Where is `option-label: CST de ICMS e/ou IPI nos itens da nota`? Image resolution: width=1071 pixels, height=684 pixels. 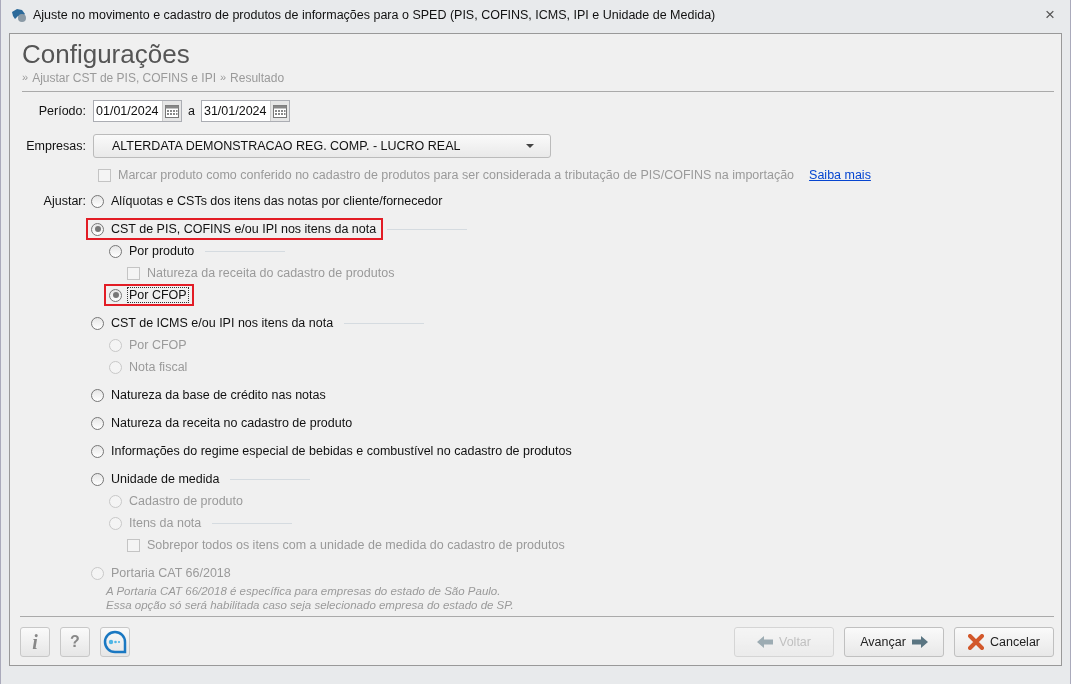 option-label: CST de ICMS e/ou IPI nos itens da nota is located at coordinates (222, 323).